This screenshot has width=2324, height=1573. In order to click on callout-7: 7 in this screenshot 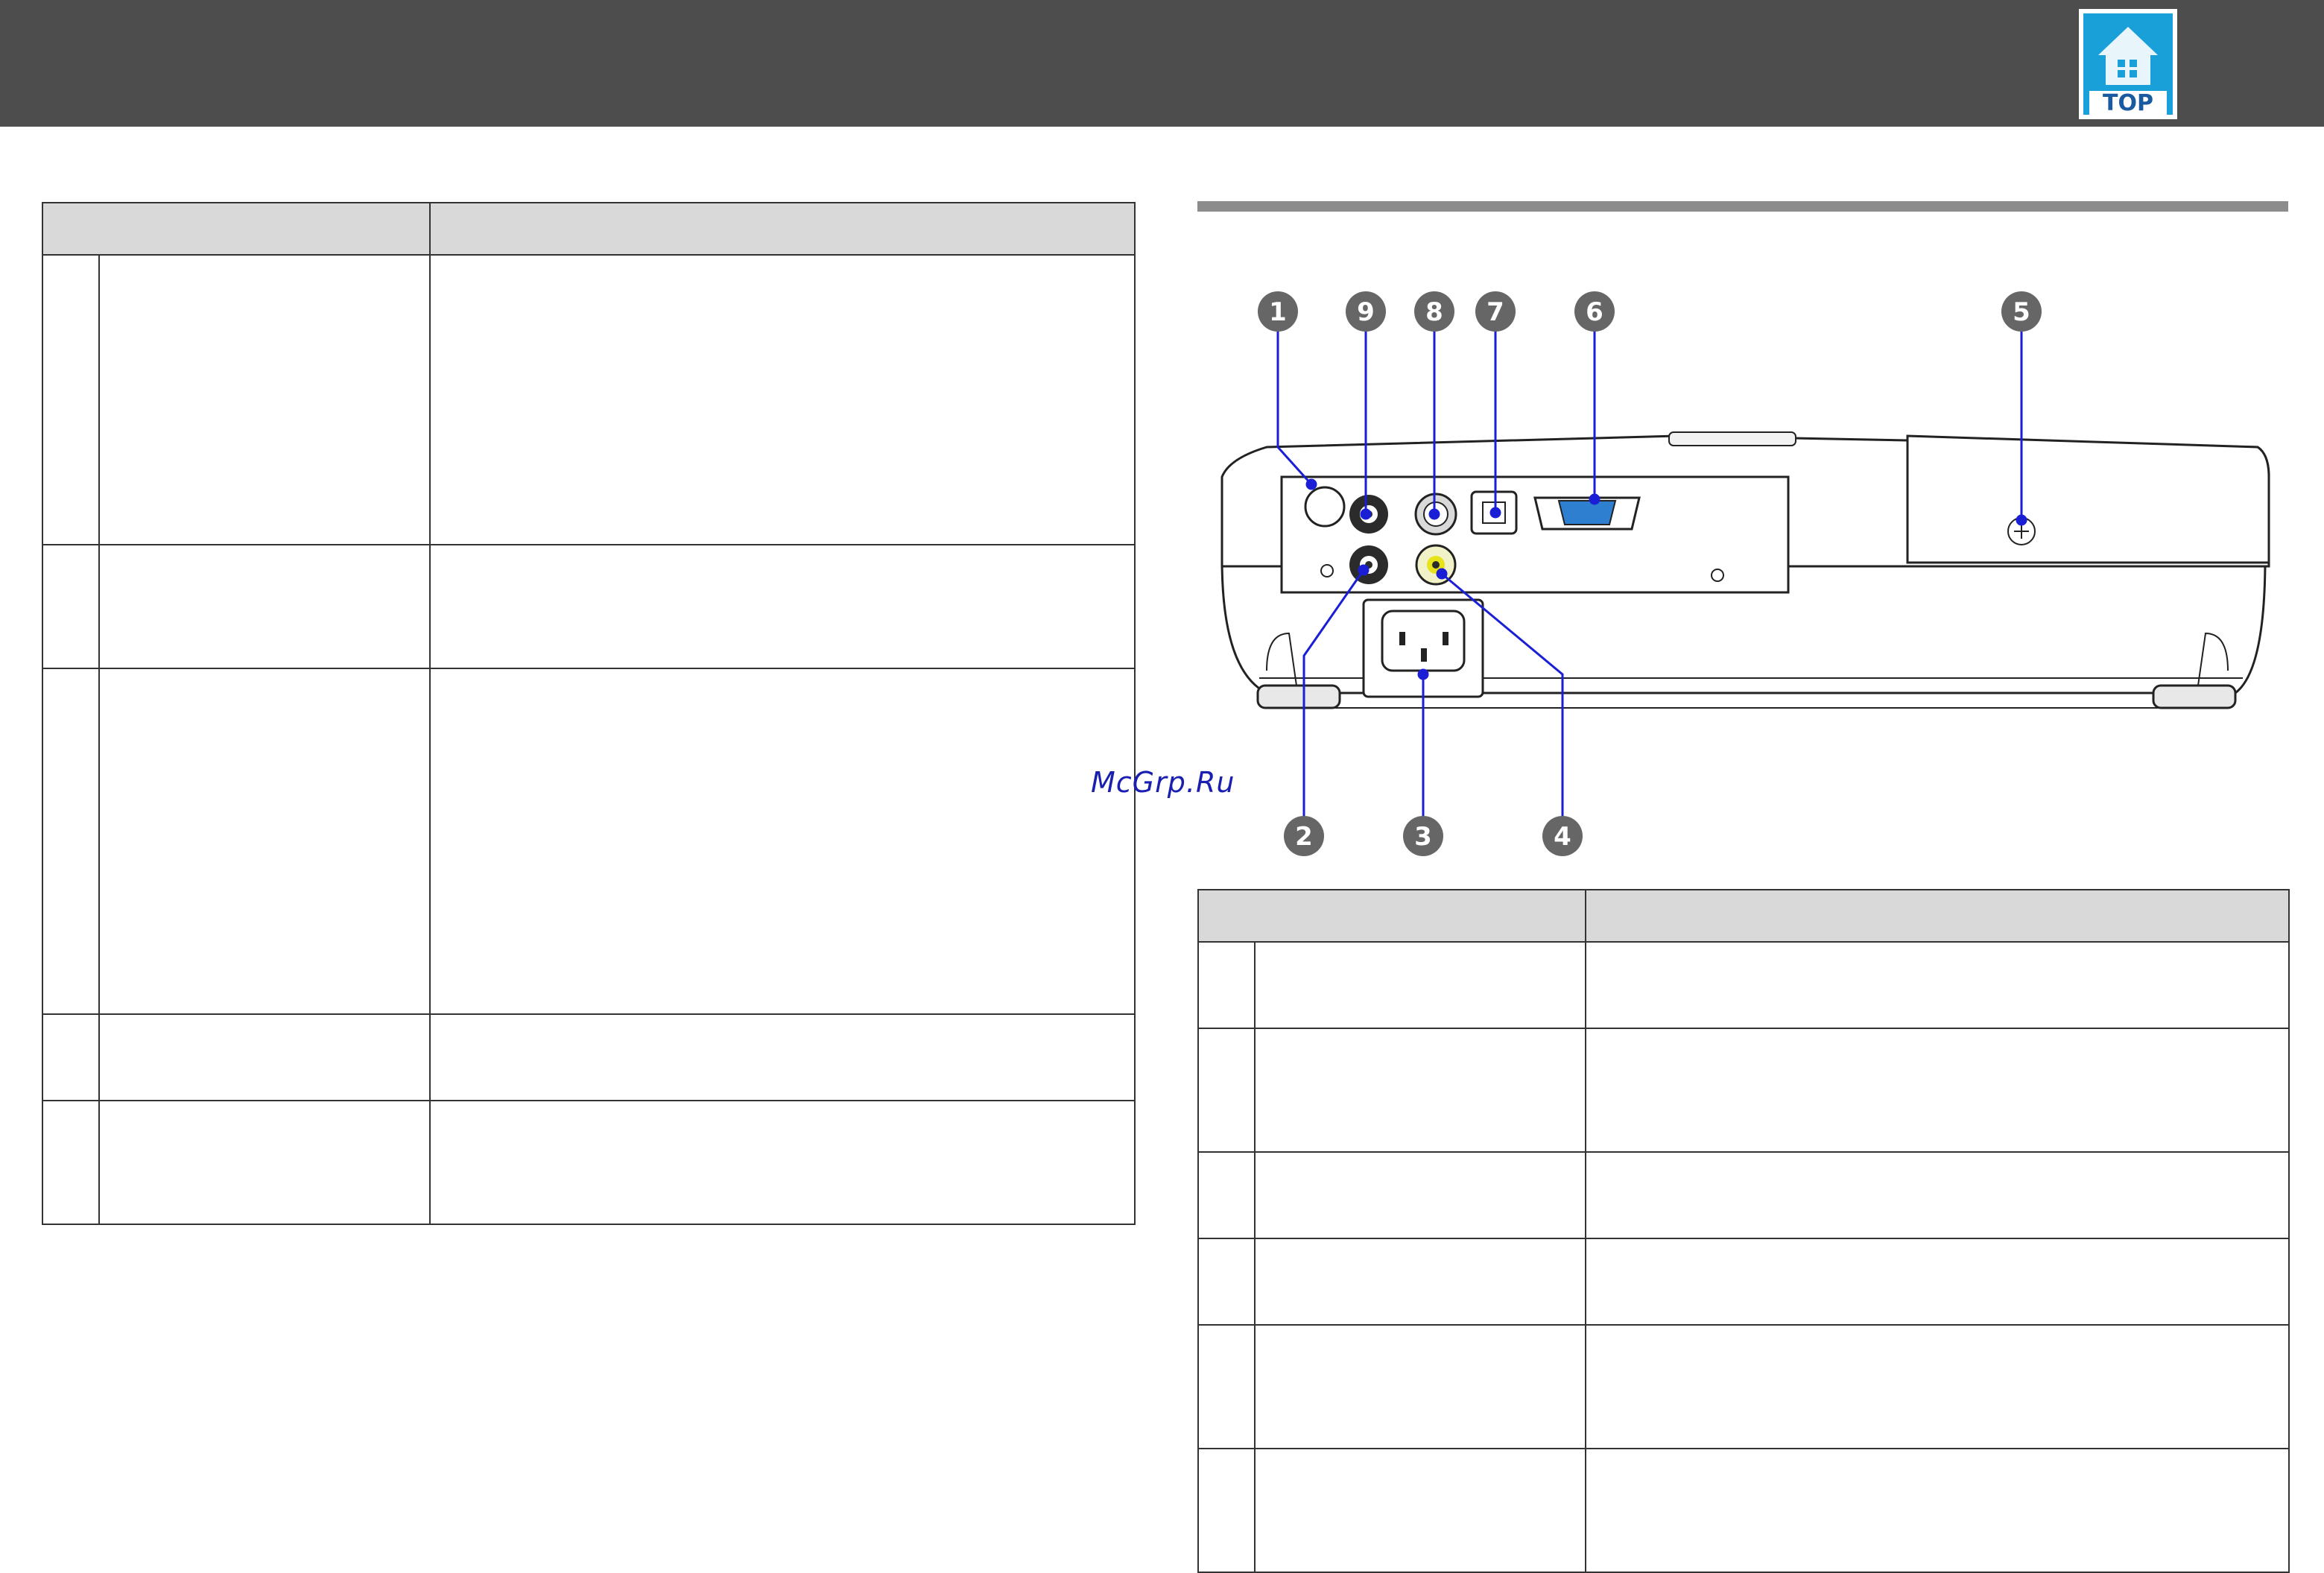, I will do `click(1495, 311)`.